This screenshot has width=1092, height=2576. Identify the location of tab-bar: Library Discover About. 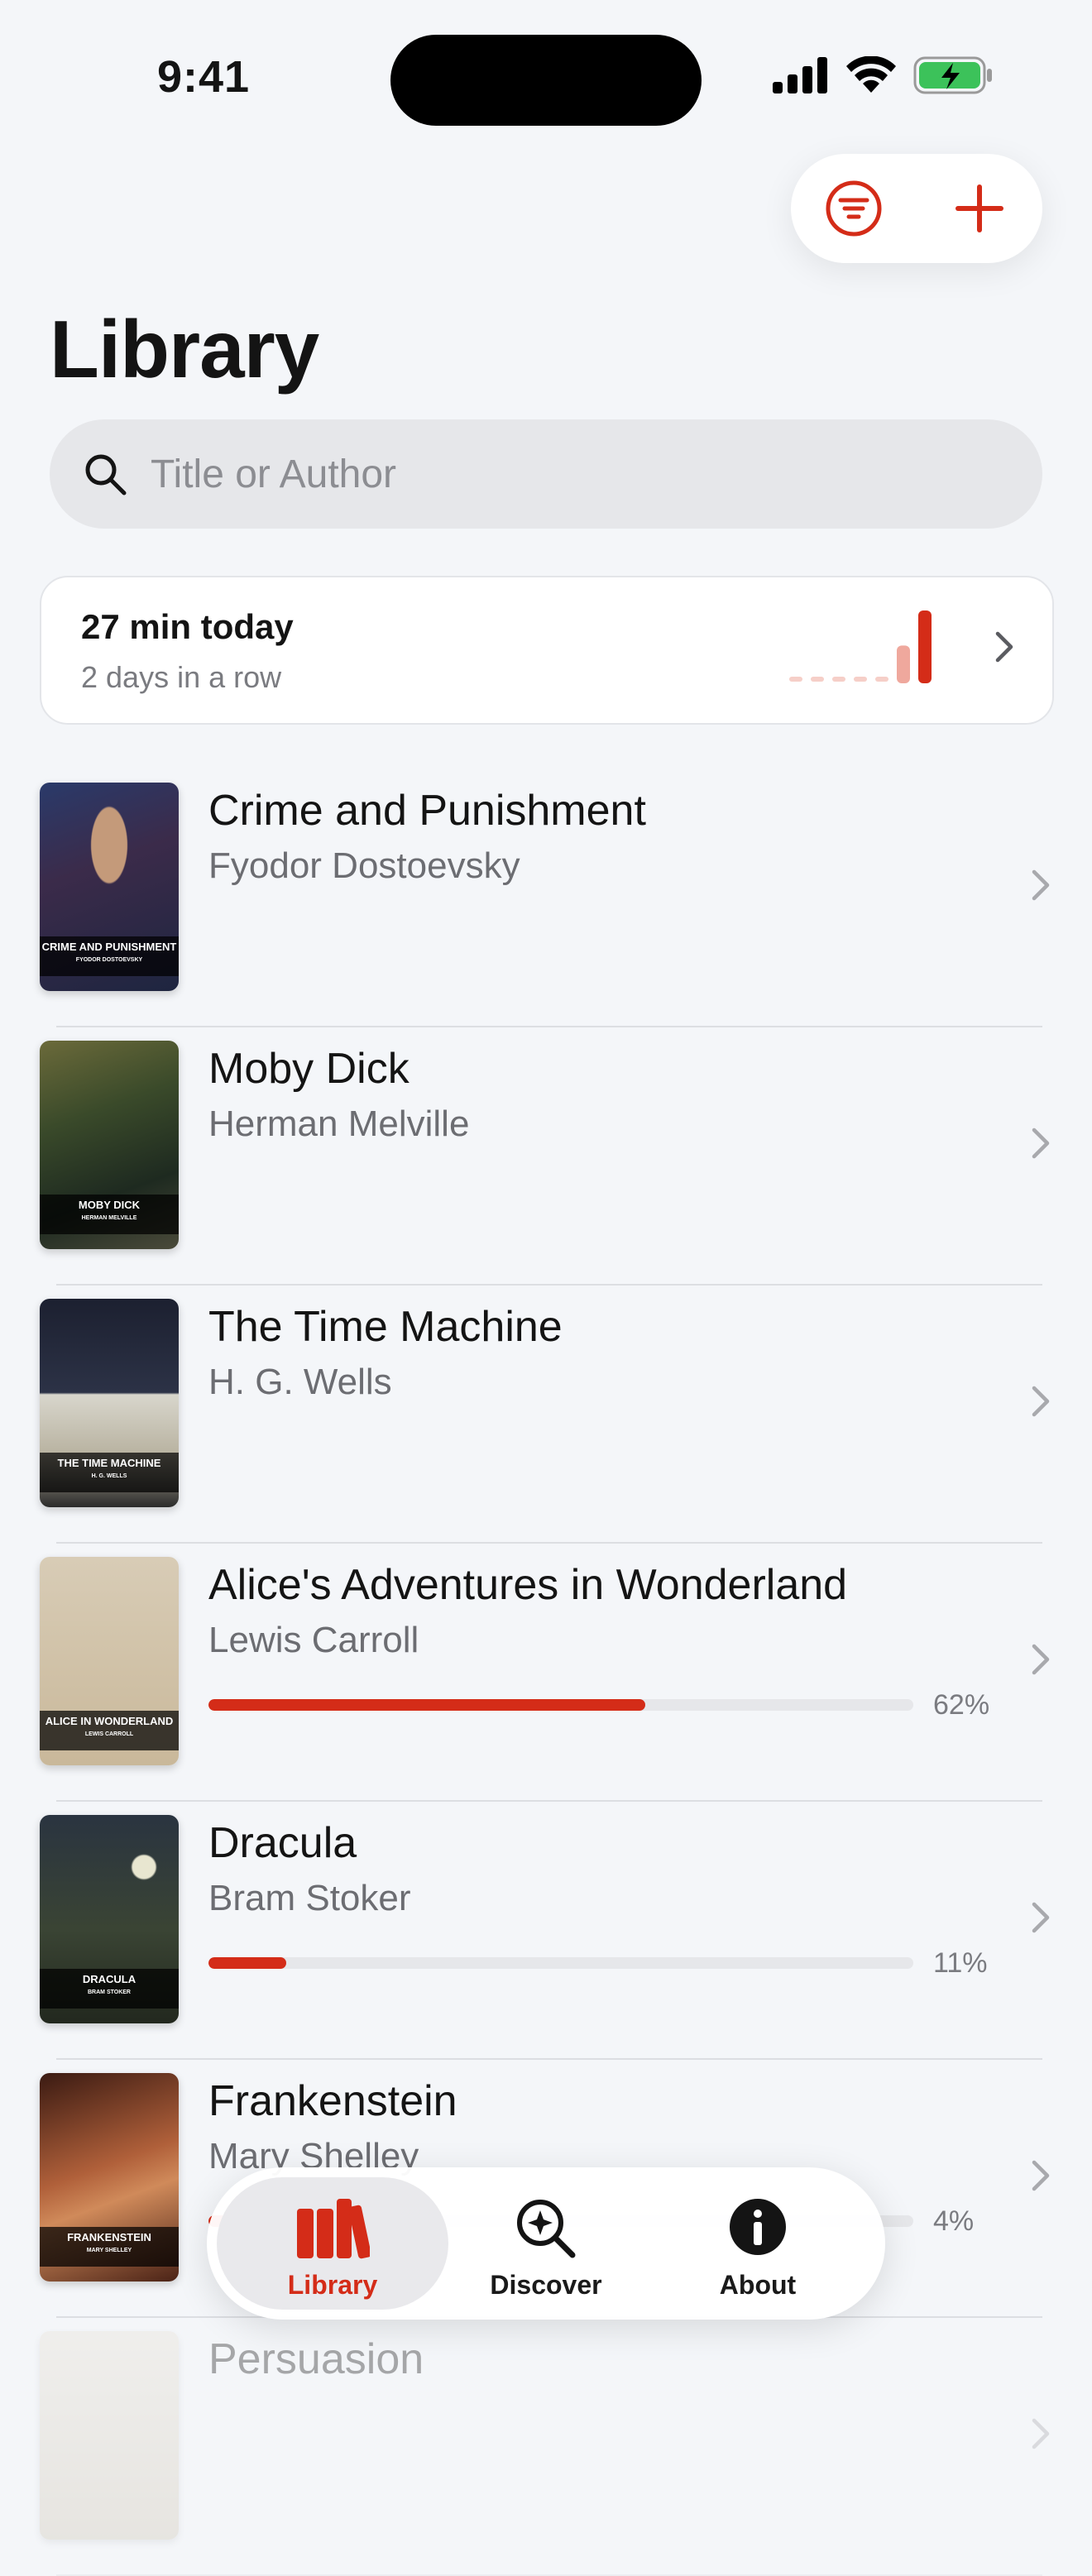
(546, 2244).